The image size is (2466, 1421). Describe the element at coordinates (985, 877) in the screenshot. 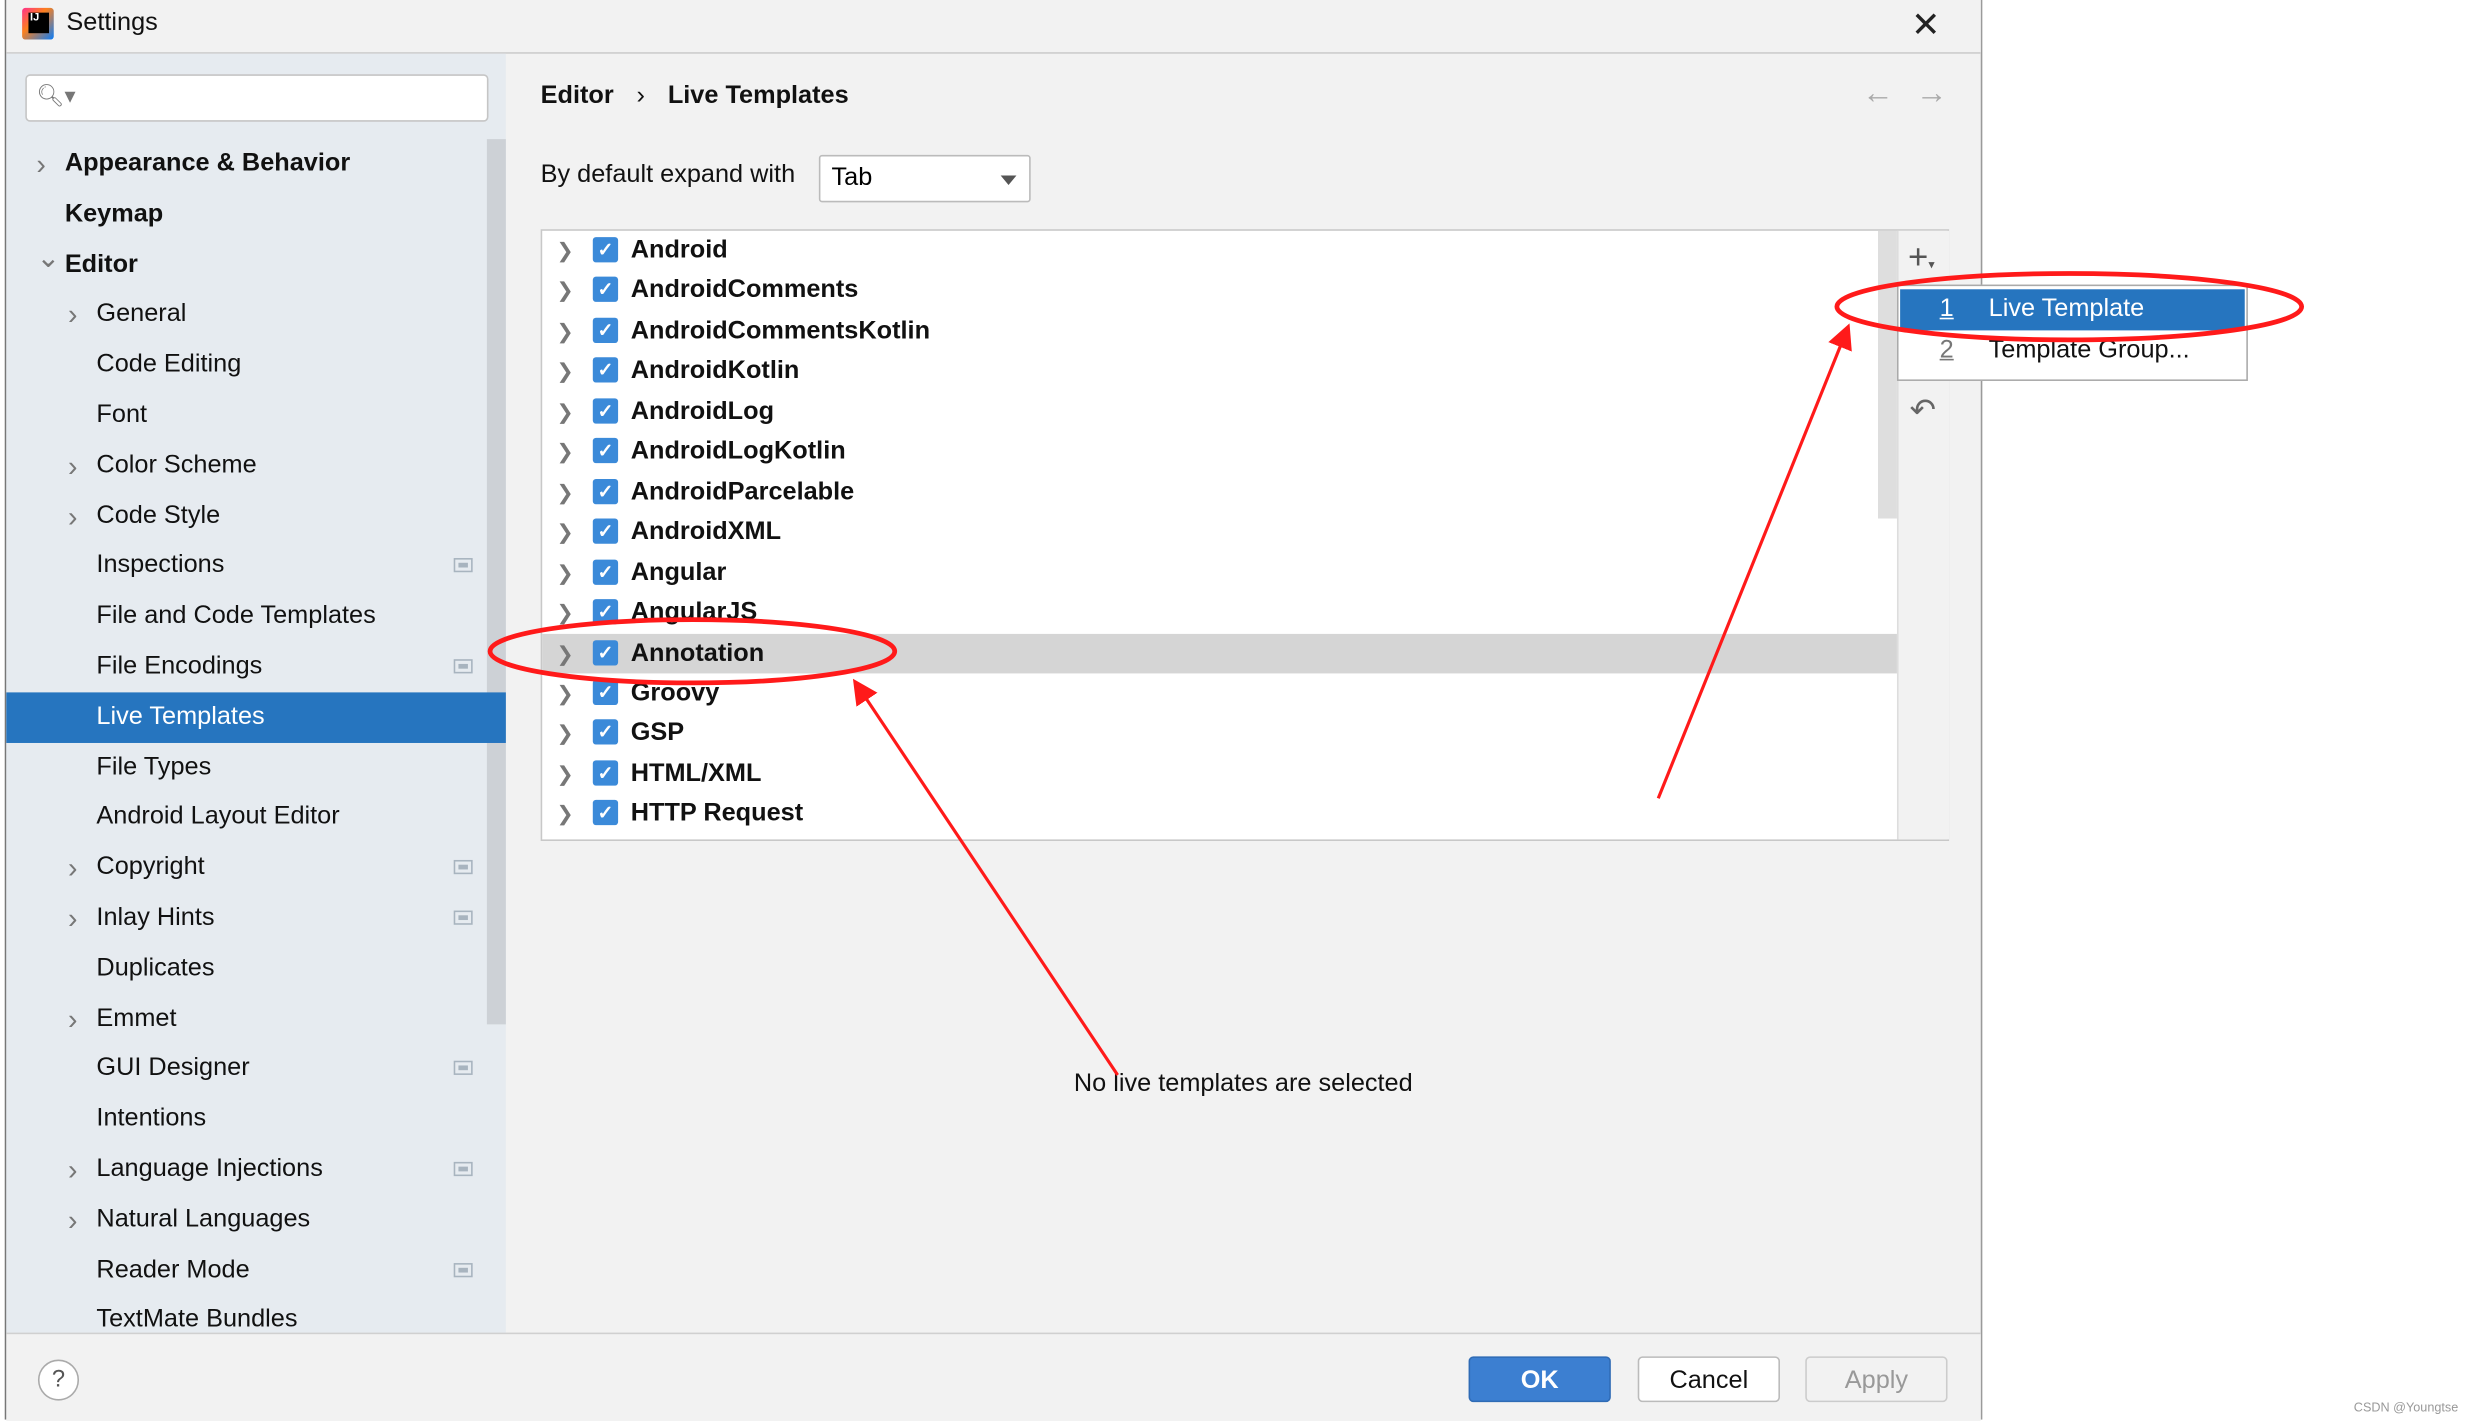

I see `annotation-arrow-left` at that location.